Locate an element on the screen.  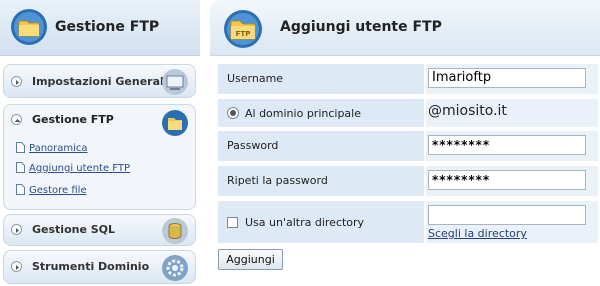
domain-value-cell: @ miosito.it is located at coordinates (512, 113).